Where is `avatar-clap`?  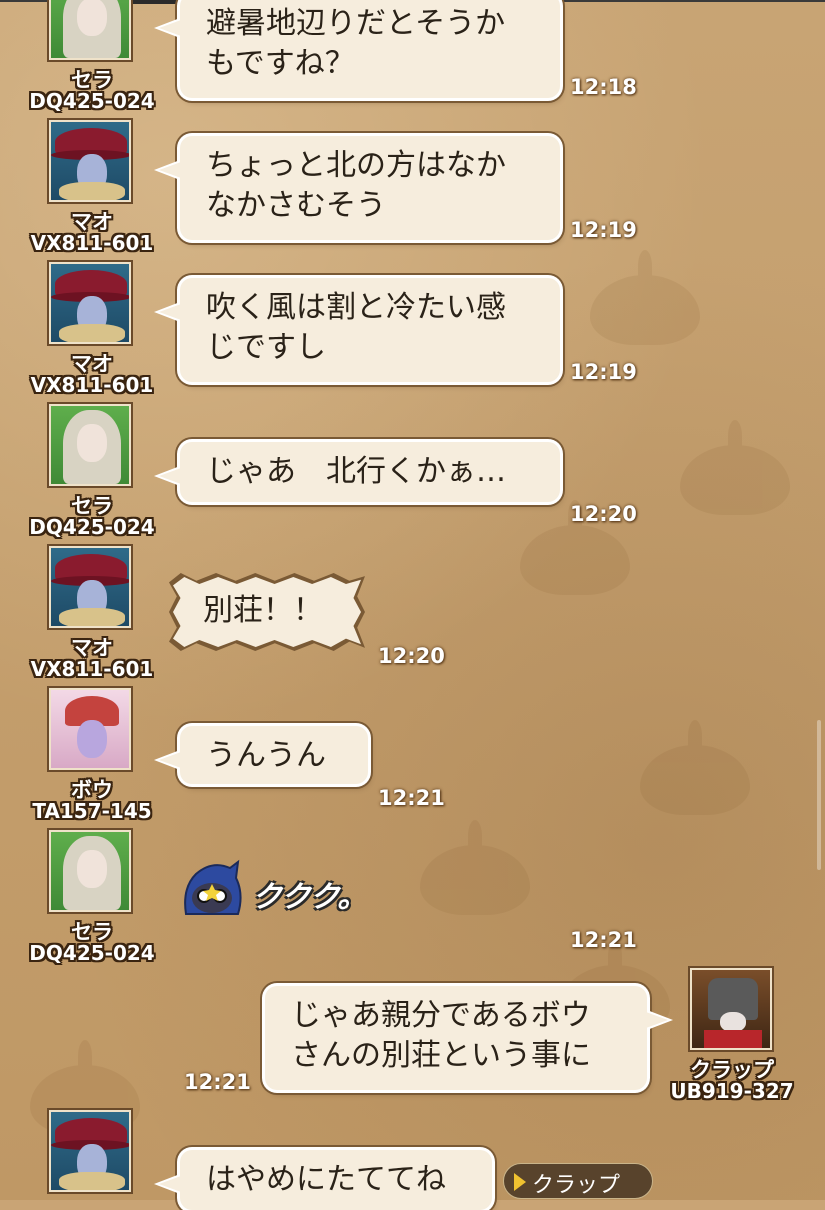
avatar-clap is located at coordinates (731, 1009).